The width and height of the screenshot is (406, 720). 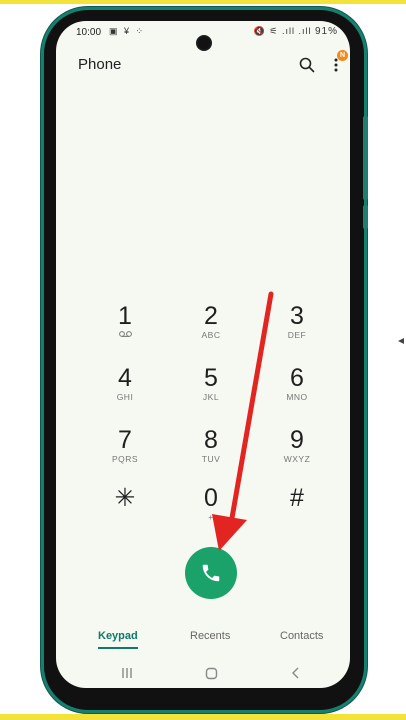 I want to click on key-4: 4 GHI, so click(x=125, y=383).